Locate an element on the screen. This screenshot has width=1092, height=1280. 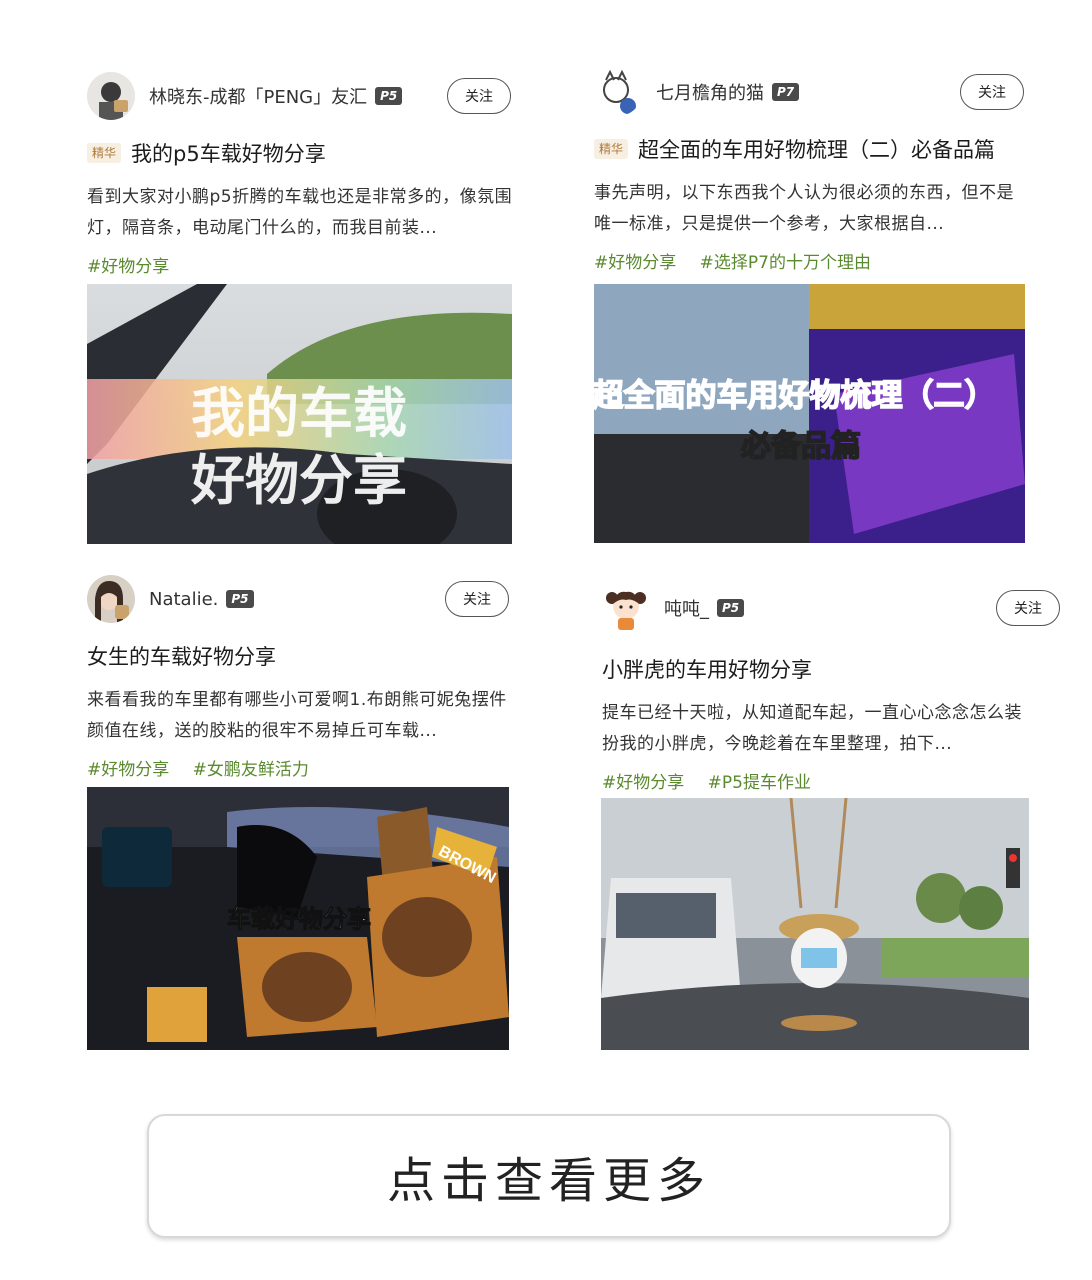
cover-title-line: 超全面的车用好物梳理（二） is located at coordinates (795, 395).